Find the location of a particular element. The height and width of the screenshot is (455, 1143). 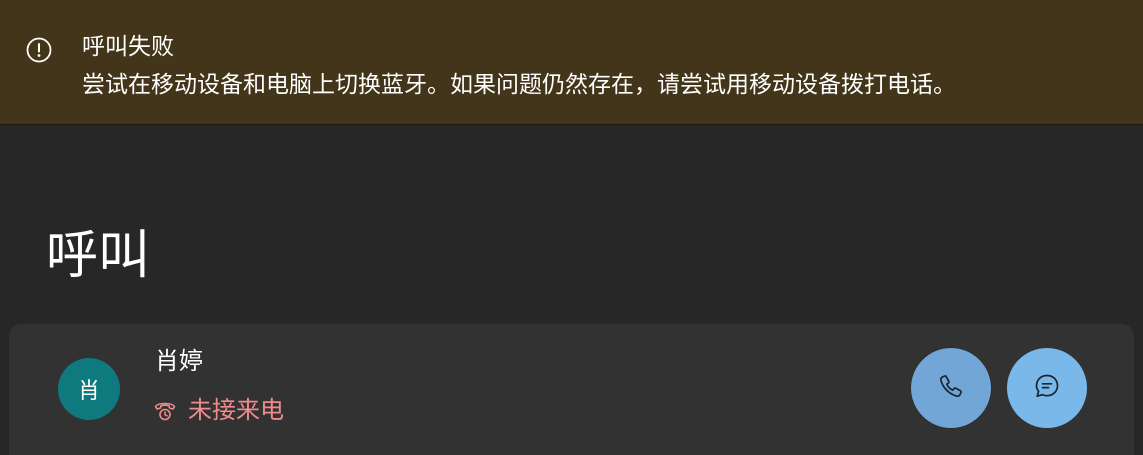

banner-title: 呼叫失败 is located at coordinates (128, 47).